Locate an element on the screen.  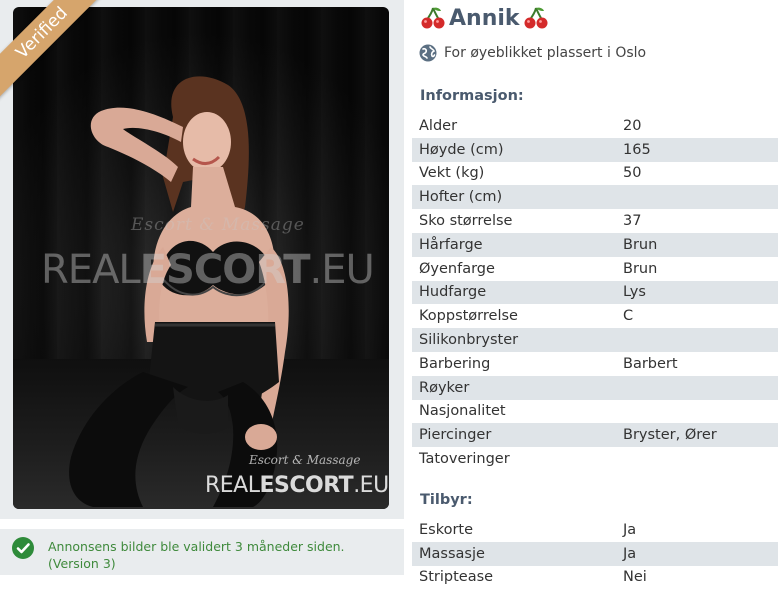
table-row: Massasje Ja is located at coordinates (595, 553).